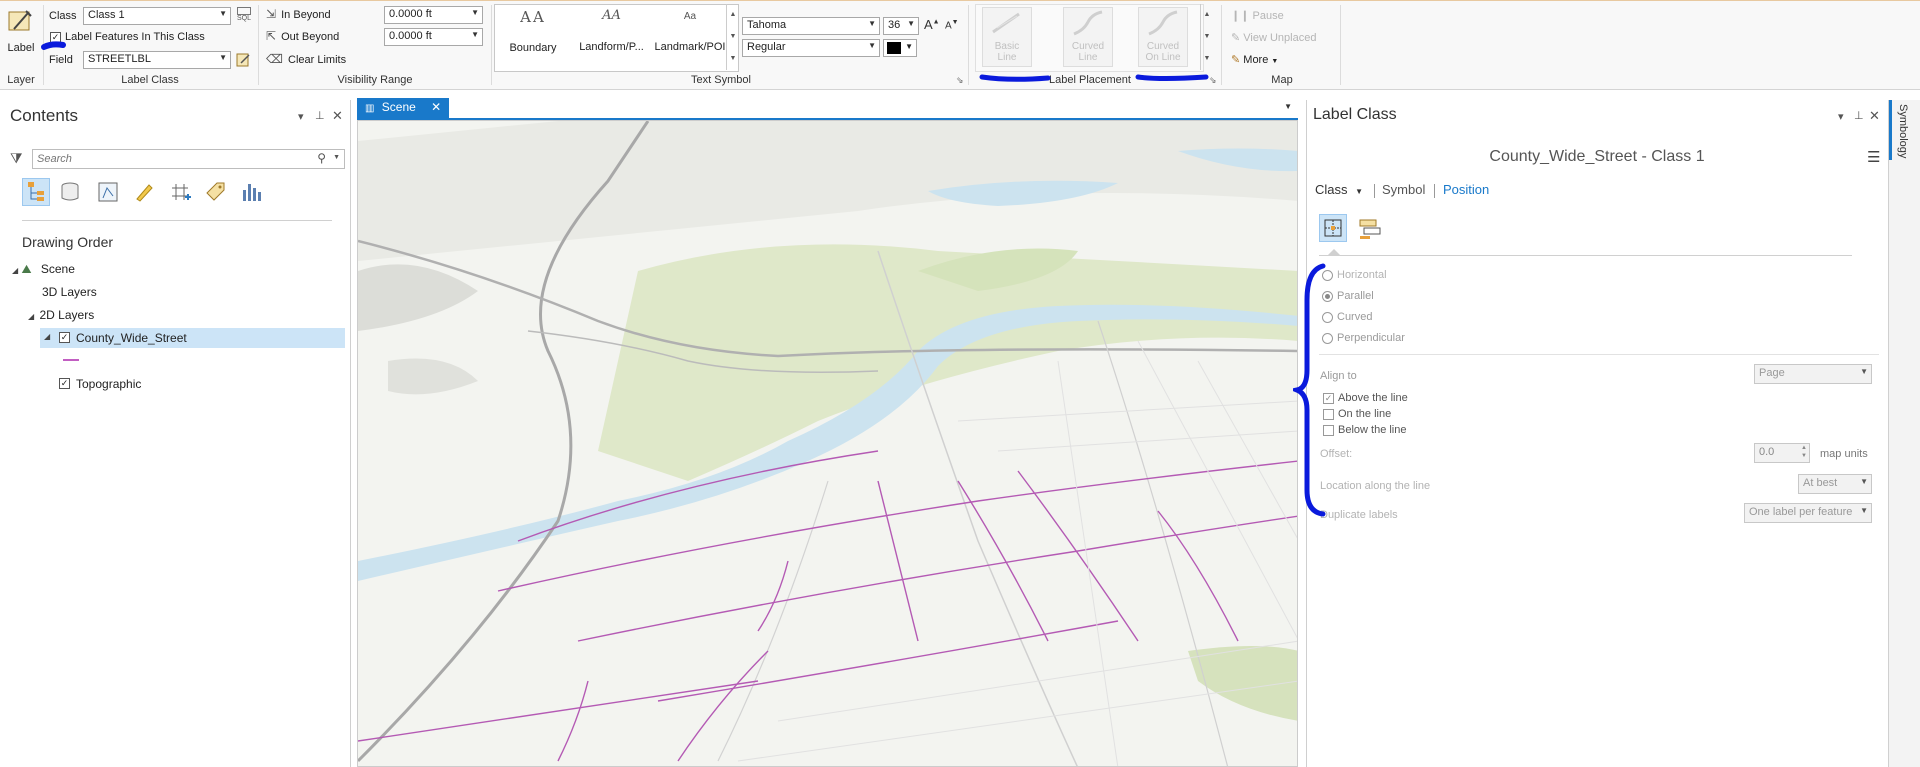 This screenshot has height=767, width=1920. I want to click on label-class-title: Label Class, so click(1355, 114).